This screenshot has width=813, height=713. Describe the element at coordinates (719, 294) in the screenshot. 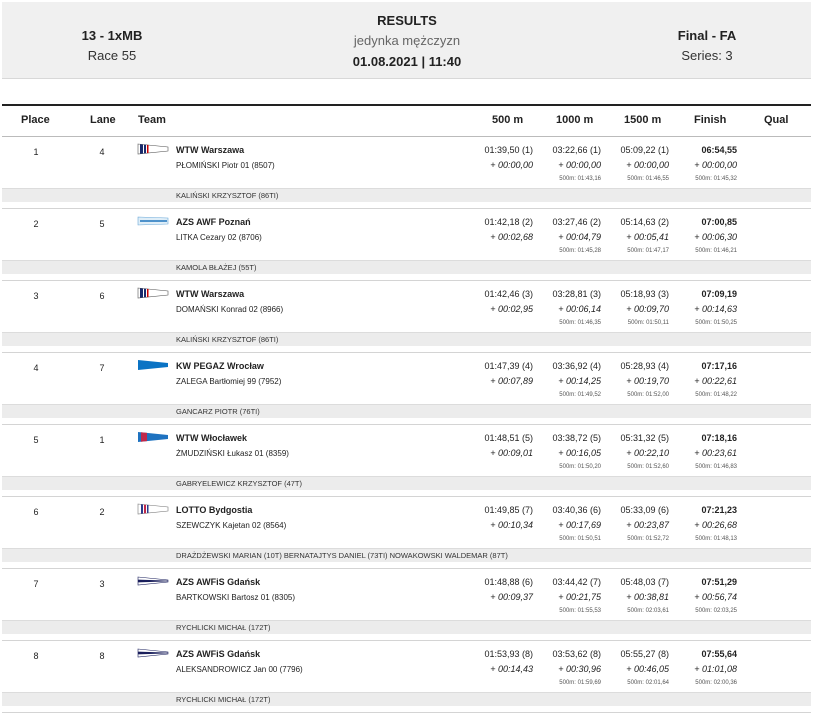

I see `finish-time: 07:09,19` at that location.